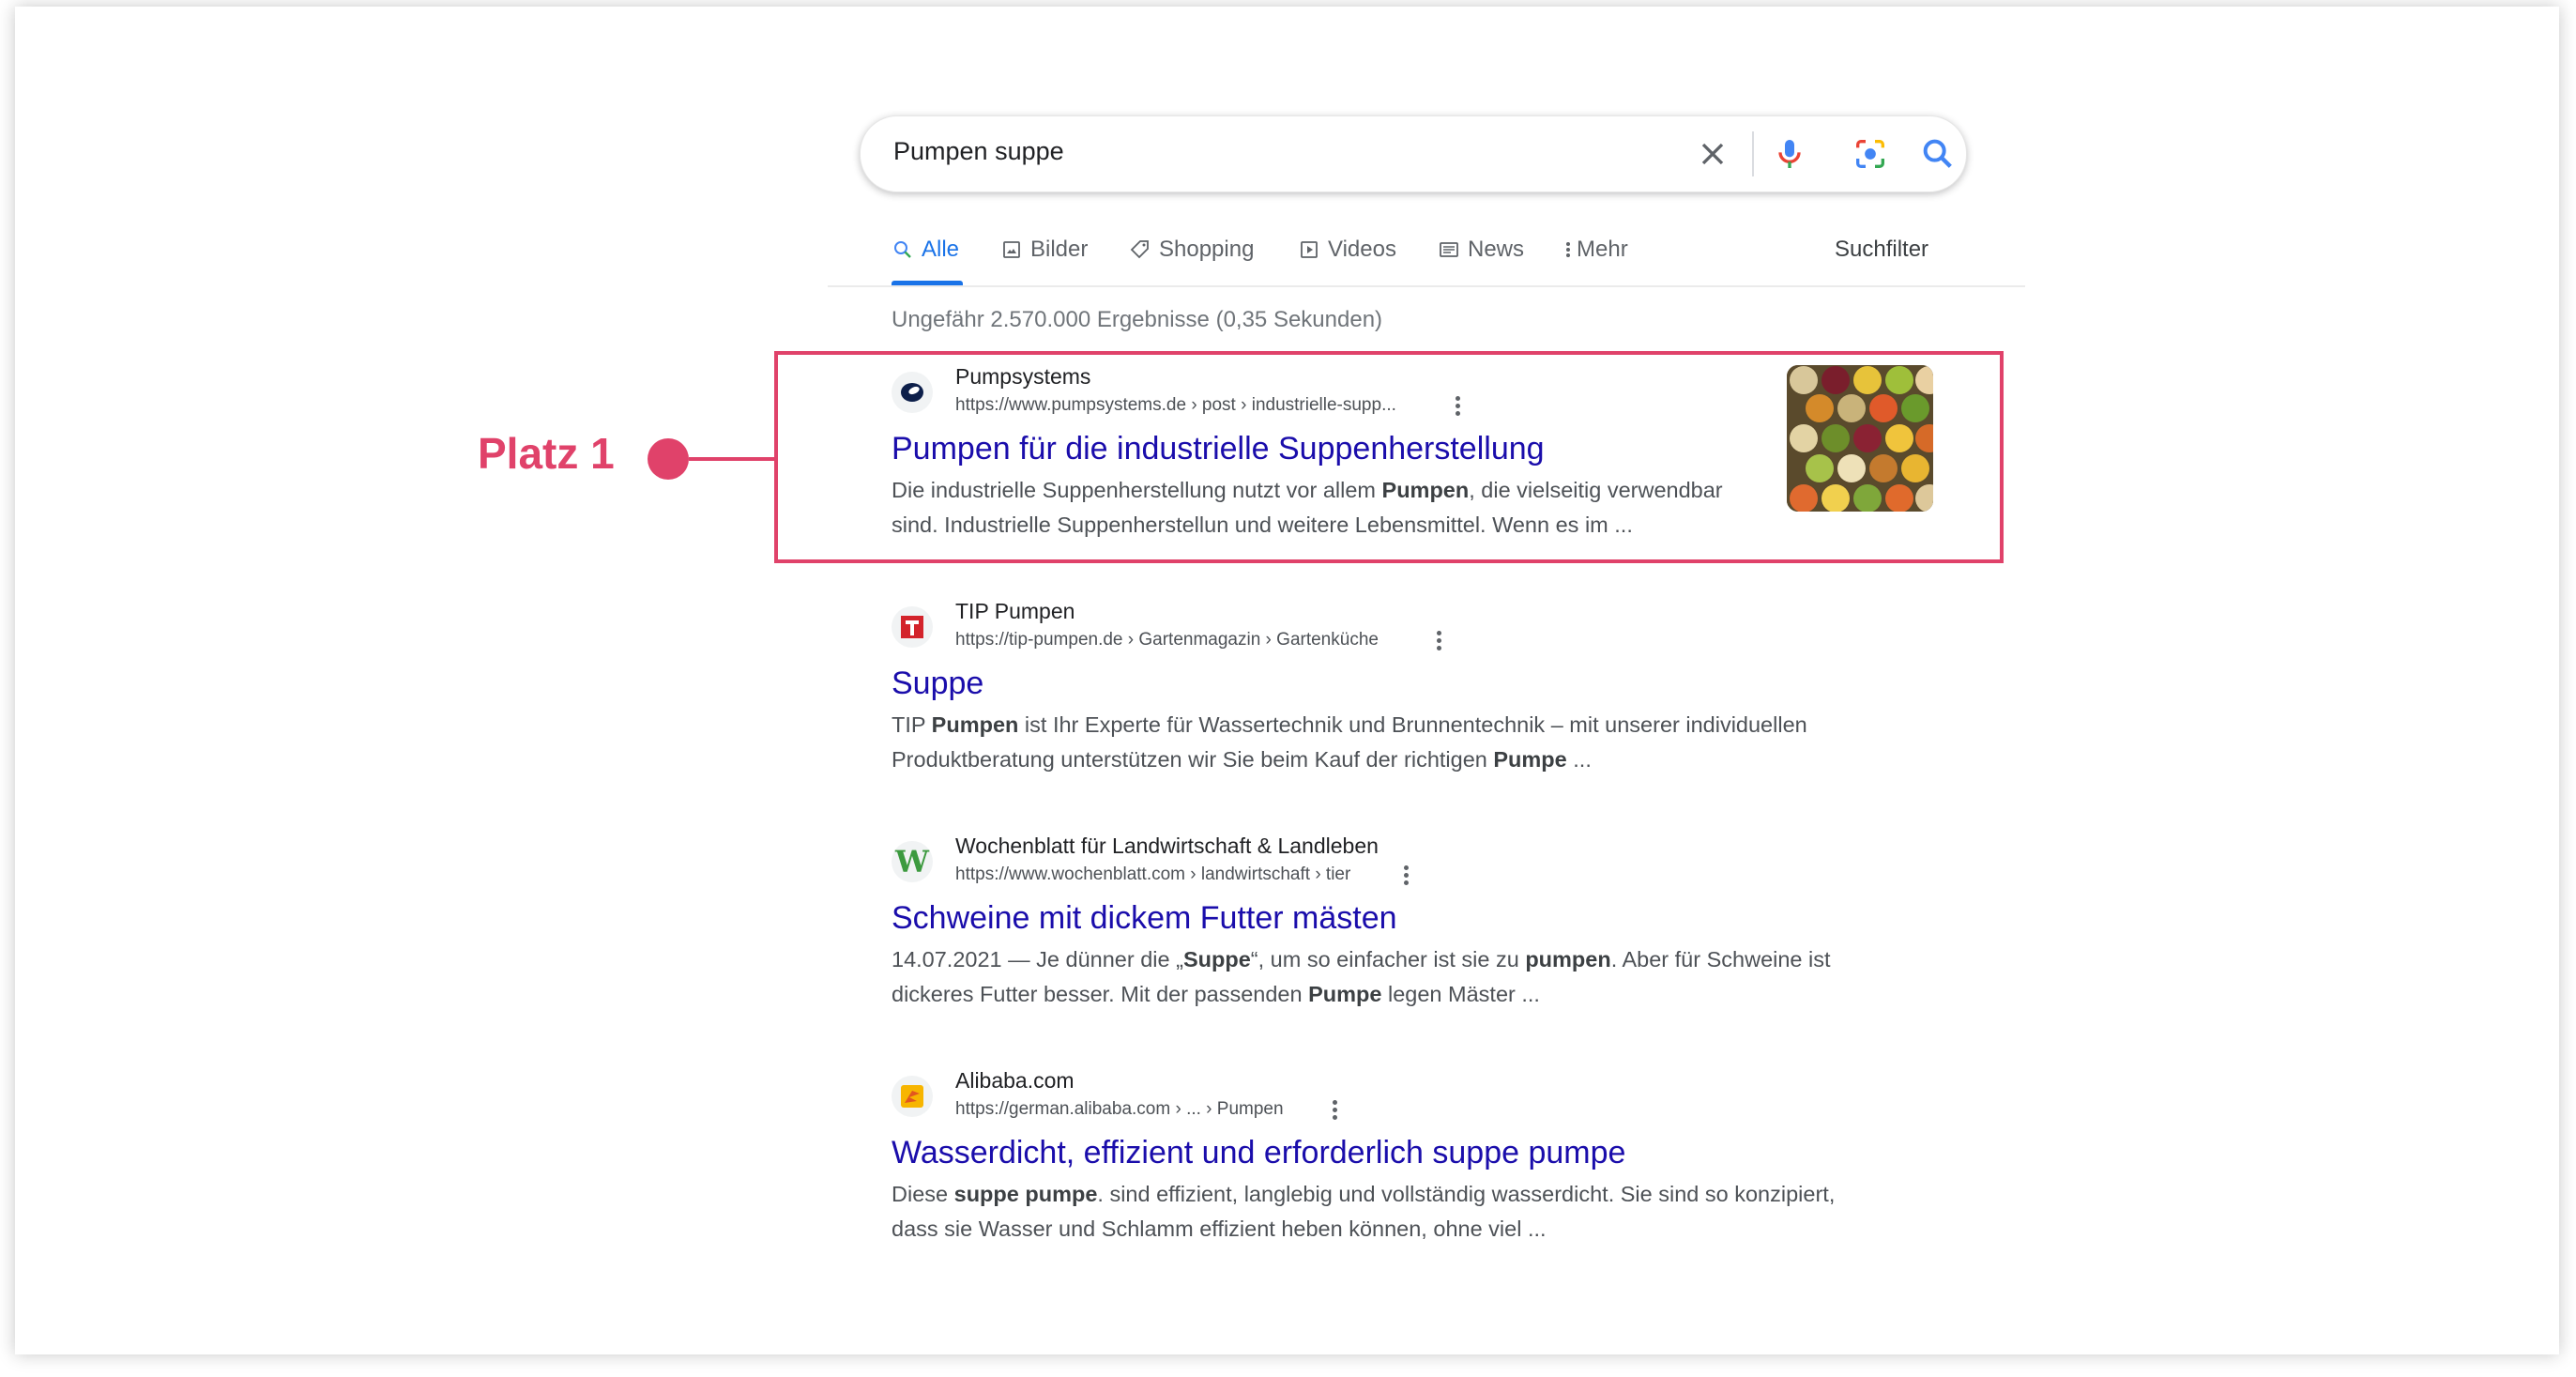  I want to click on snippet-text: TIP, so click(912, 724).